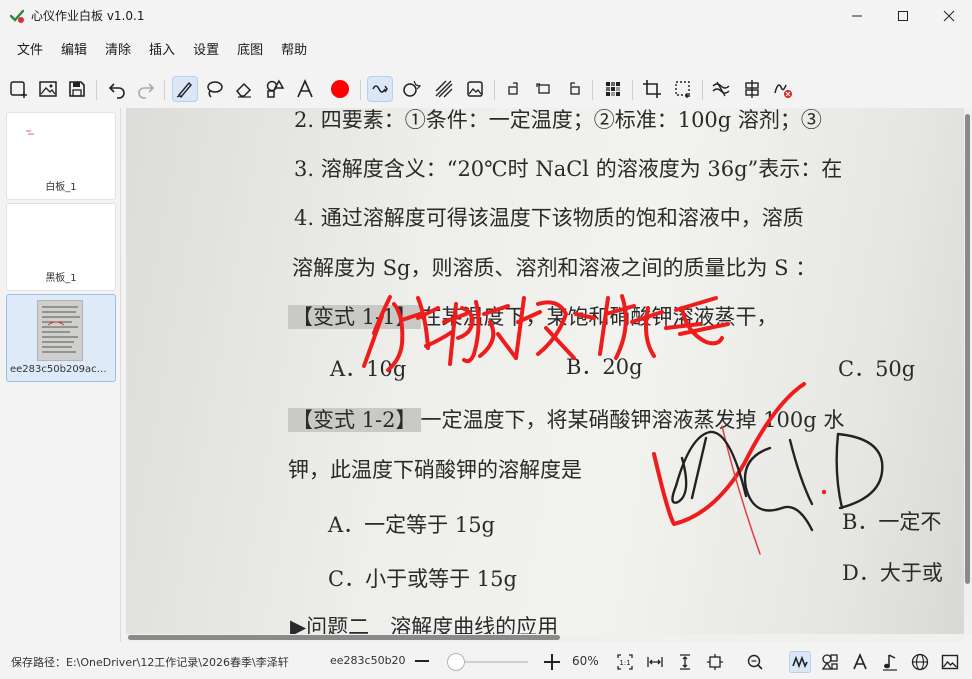 The width and height of the screenshot is (972, 679). I want to click on menu-bar: 文件 编辑 清除 插入 设置 底图 帮助, so click(158, 51).